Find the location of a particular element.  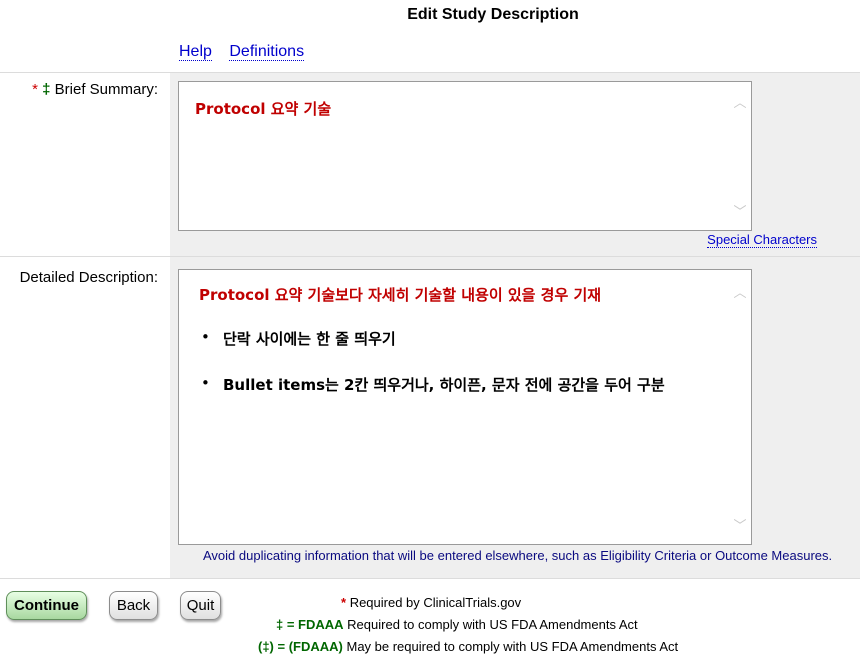

top-links: Help Definitions is located at coordinates (248, 52).